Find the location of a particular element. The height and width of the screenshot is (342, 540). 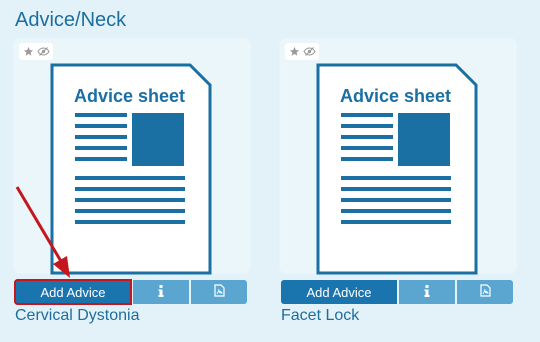

card-title: Cervical Dystonia is located at coordinates (77, 316).